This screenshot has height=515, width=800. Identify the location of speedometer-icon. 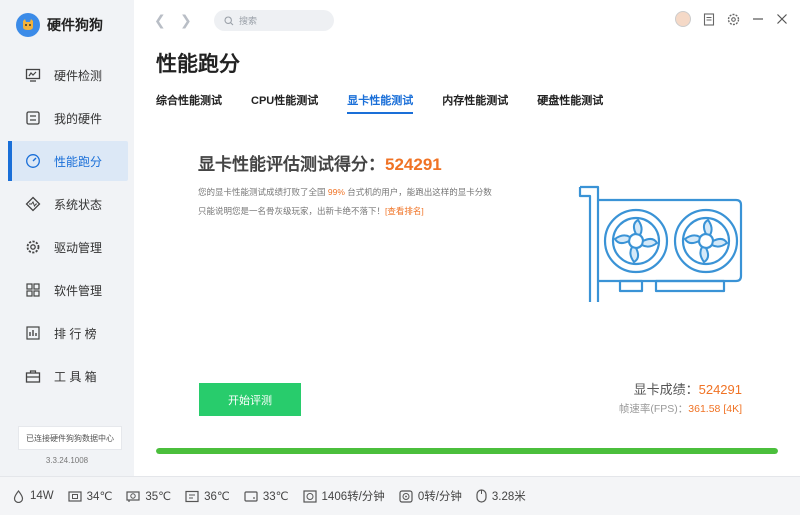
(33, 161).